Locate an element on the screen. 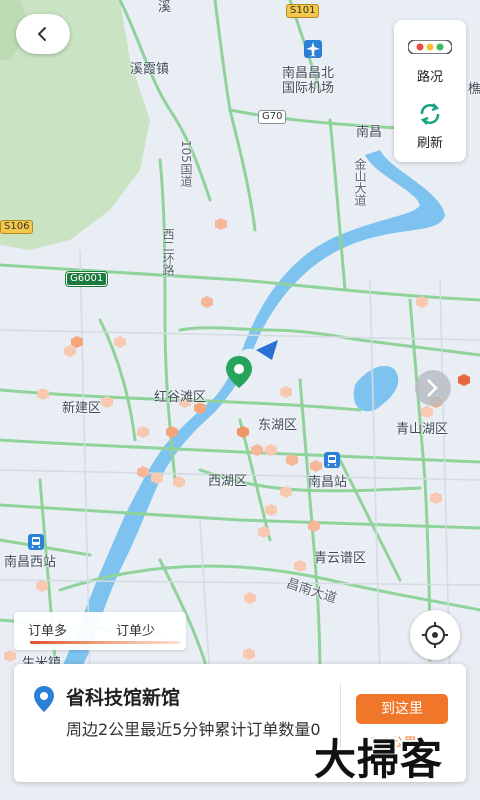 The image size is (480, 800). xihu-label: 西湖区 is located at coordinates (228, 481).